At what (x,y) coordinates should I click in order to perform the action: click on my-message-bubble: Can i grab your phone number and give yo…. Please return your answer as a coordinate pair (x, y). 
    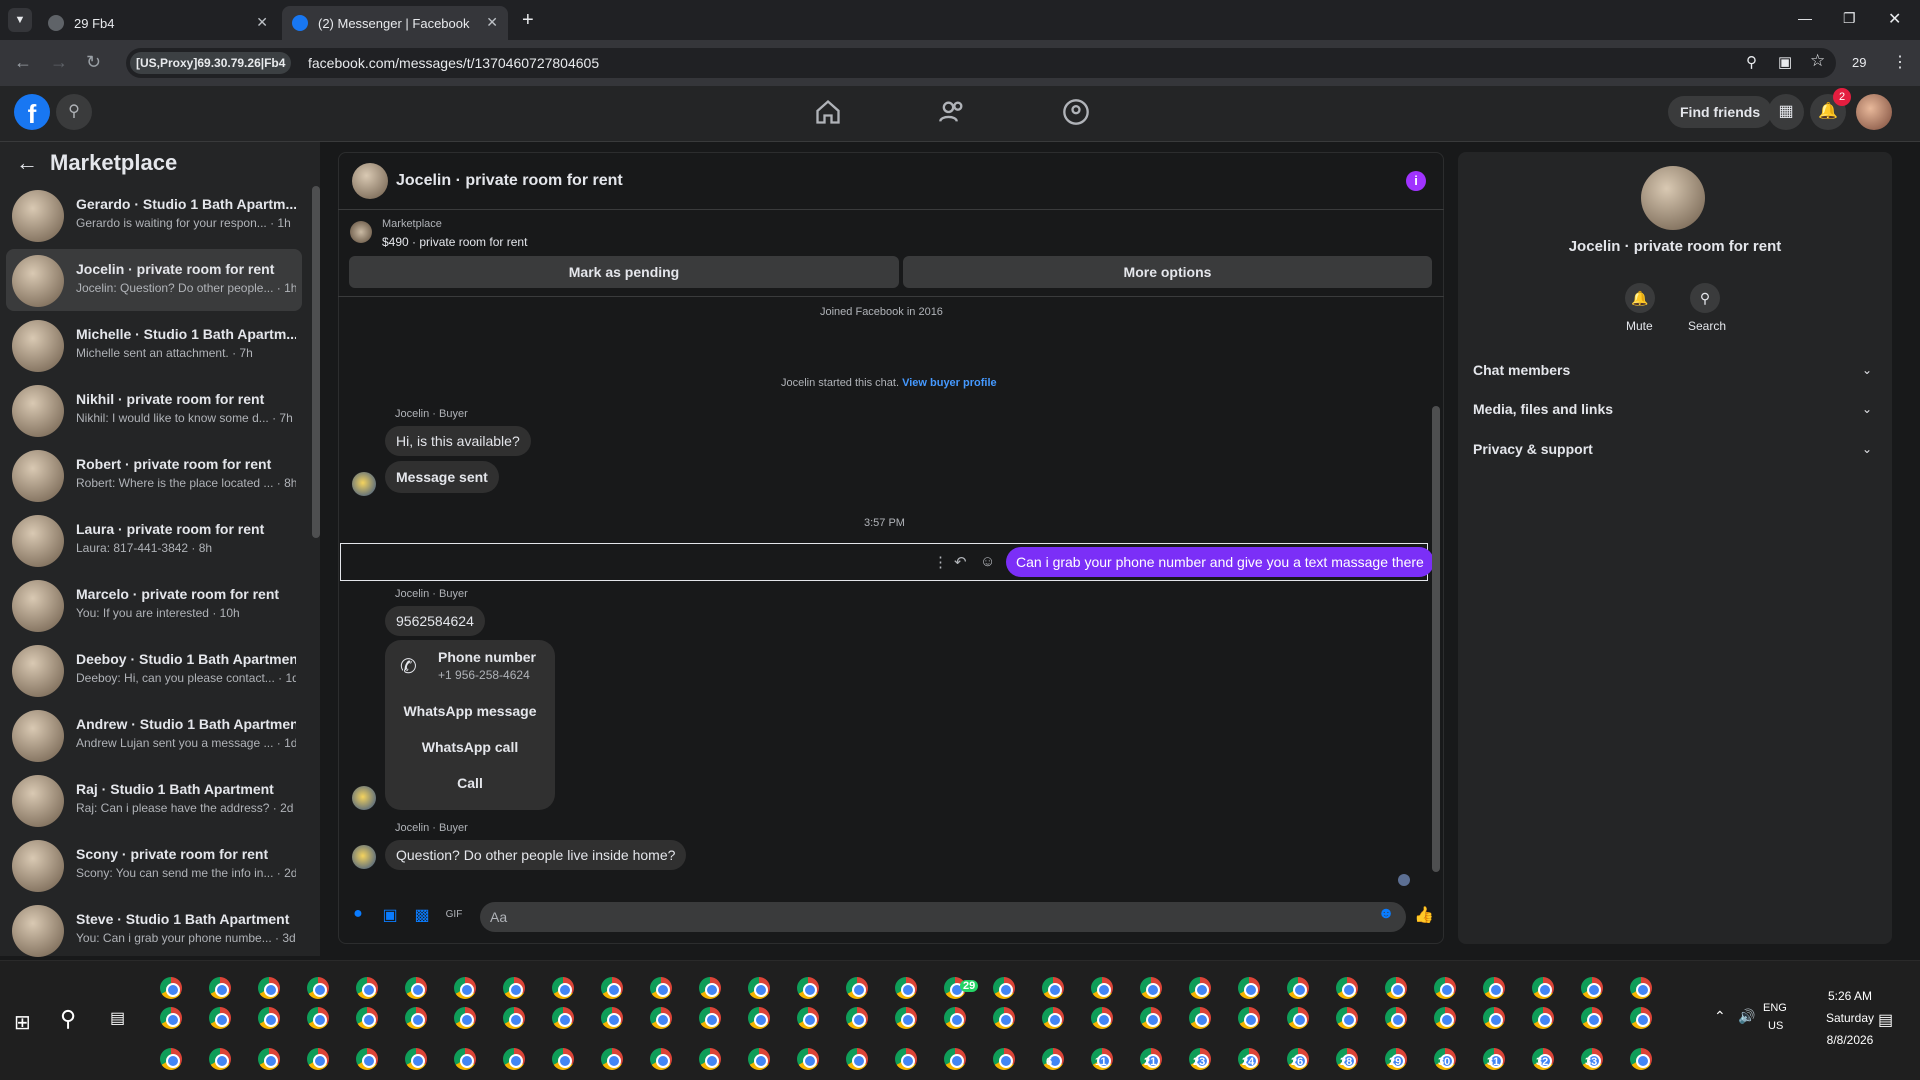
    Looking at the image, I should click on (1220, 562).